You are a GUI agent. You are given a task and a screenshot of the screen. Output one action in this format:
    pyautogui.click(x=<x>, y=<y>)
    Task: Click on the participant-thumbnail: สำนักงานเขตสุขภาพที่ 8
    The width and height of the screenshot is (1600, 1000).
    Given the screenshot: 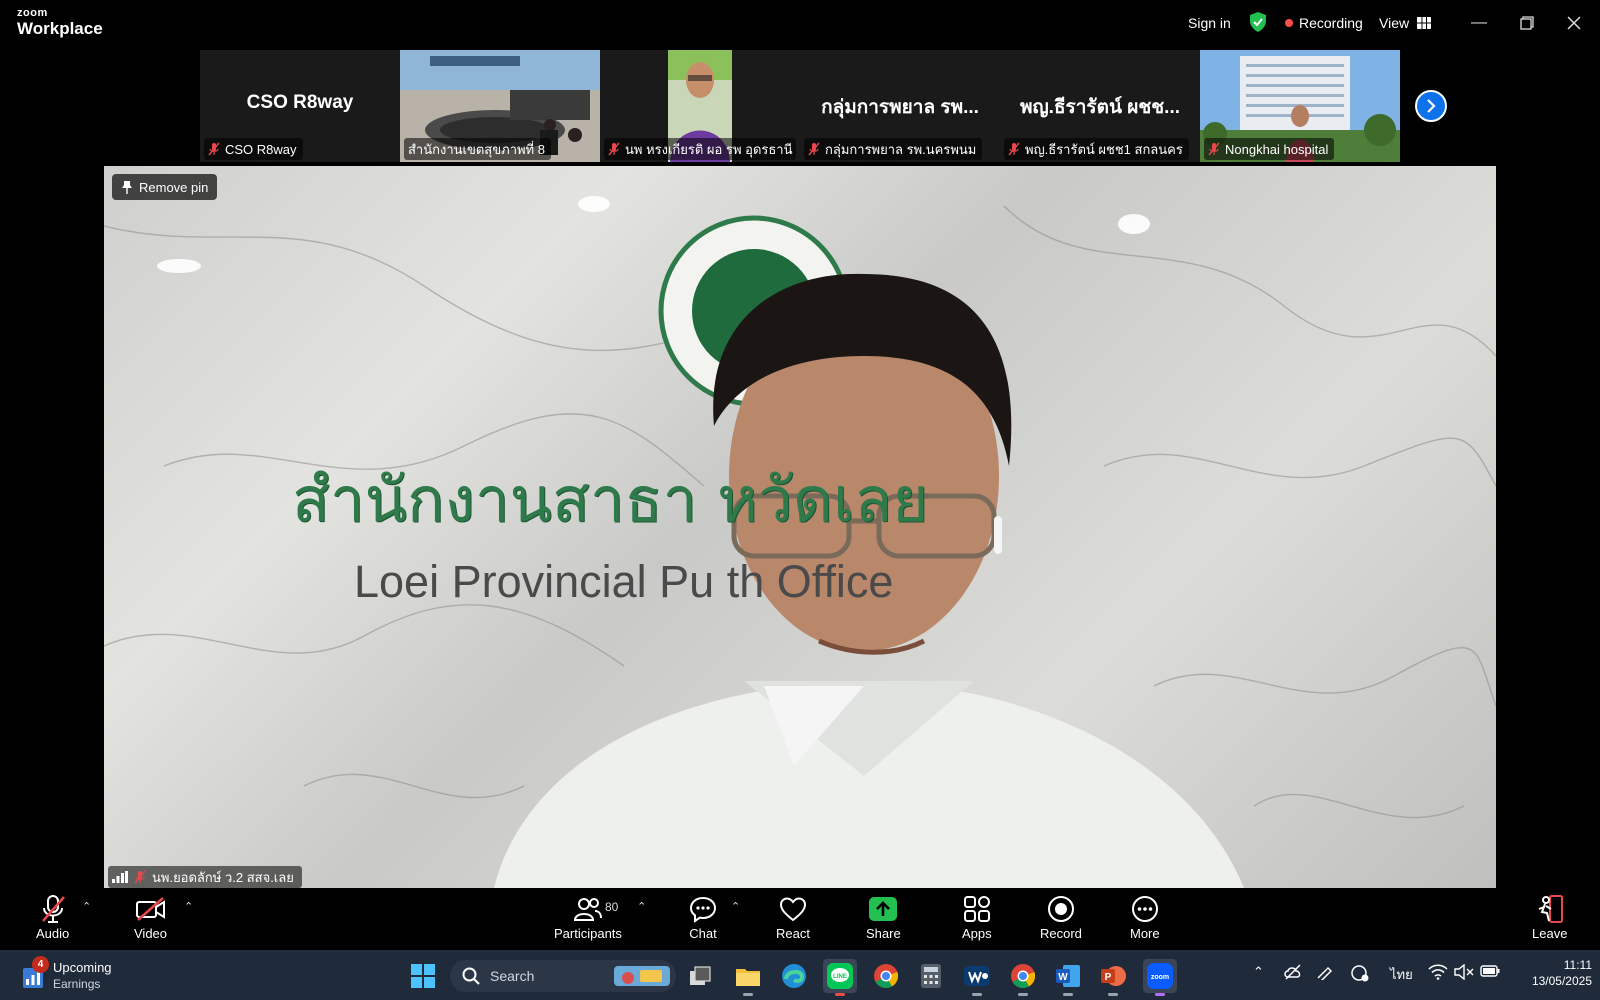 What is the action you would take?
    pyautogui.click(x=500, y=106)
    